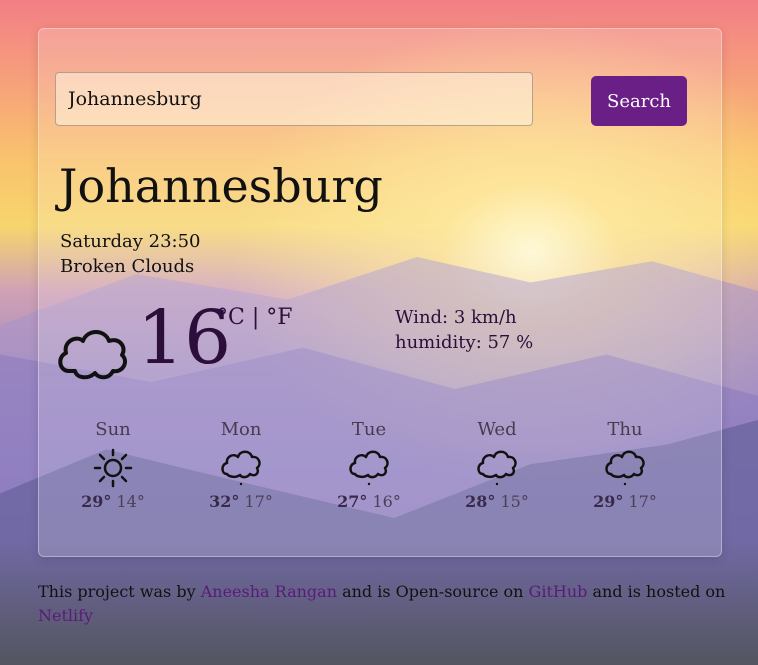 The image size is (758, 665). Describe the element at coordinates (558, 591) in the screenshot. I see `github-link: GitHub` at that location.